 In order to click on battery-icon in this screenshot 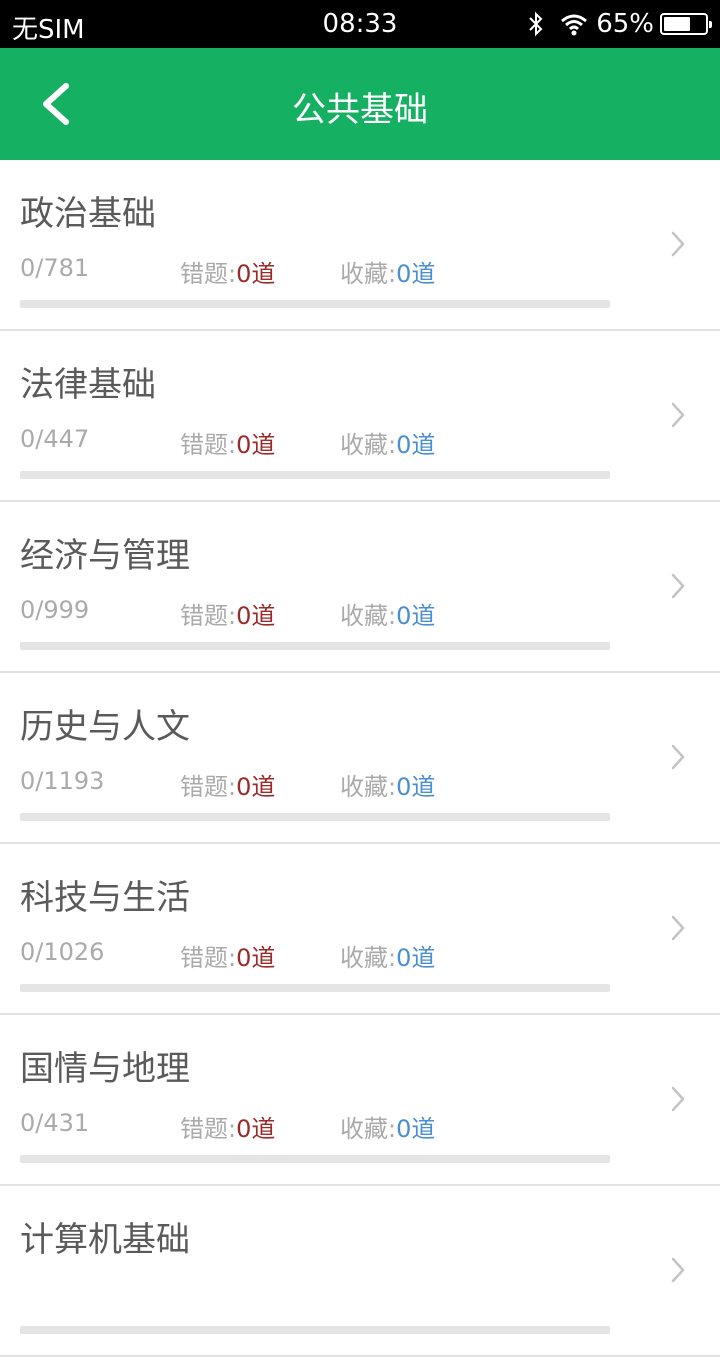, I will do `click(686, 24)`.